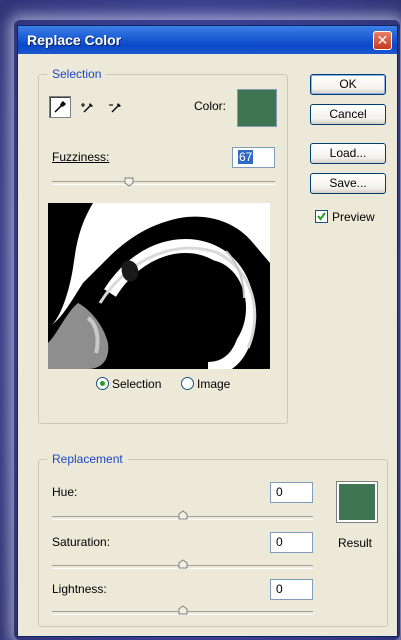 The width and height of the screenshot is (401, 640). Describe the element at coordinates (210, 106) in the screenshot. I see `color-label: Color:` at that location.